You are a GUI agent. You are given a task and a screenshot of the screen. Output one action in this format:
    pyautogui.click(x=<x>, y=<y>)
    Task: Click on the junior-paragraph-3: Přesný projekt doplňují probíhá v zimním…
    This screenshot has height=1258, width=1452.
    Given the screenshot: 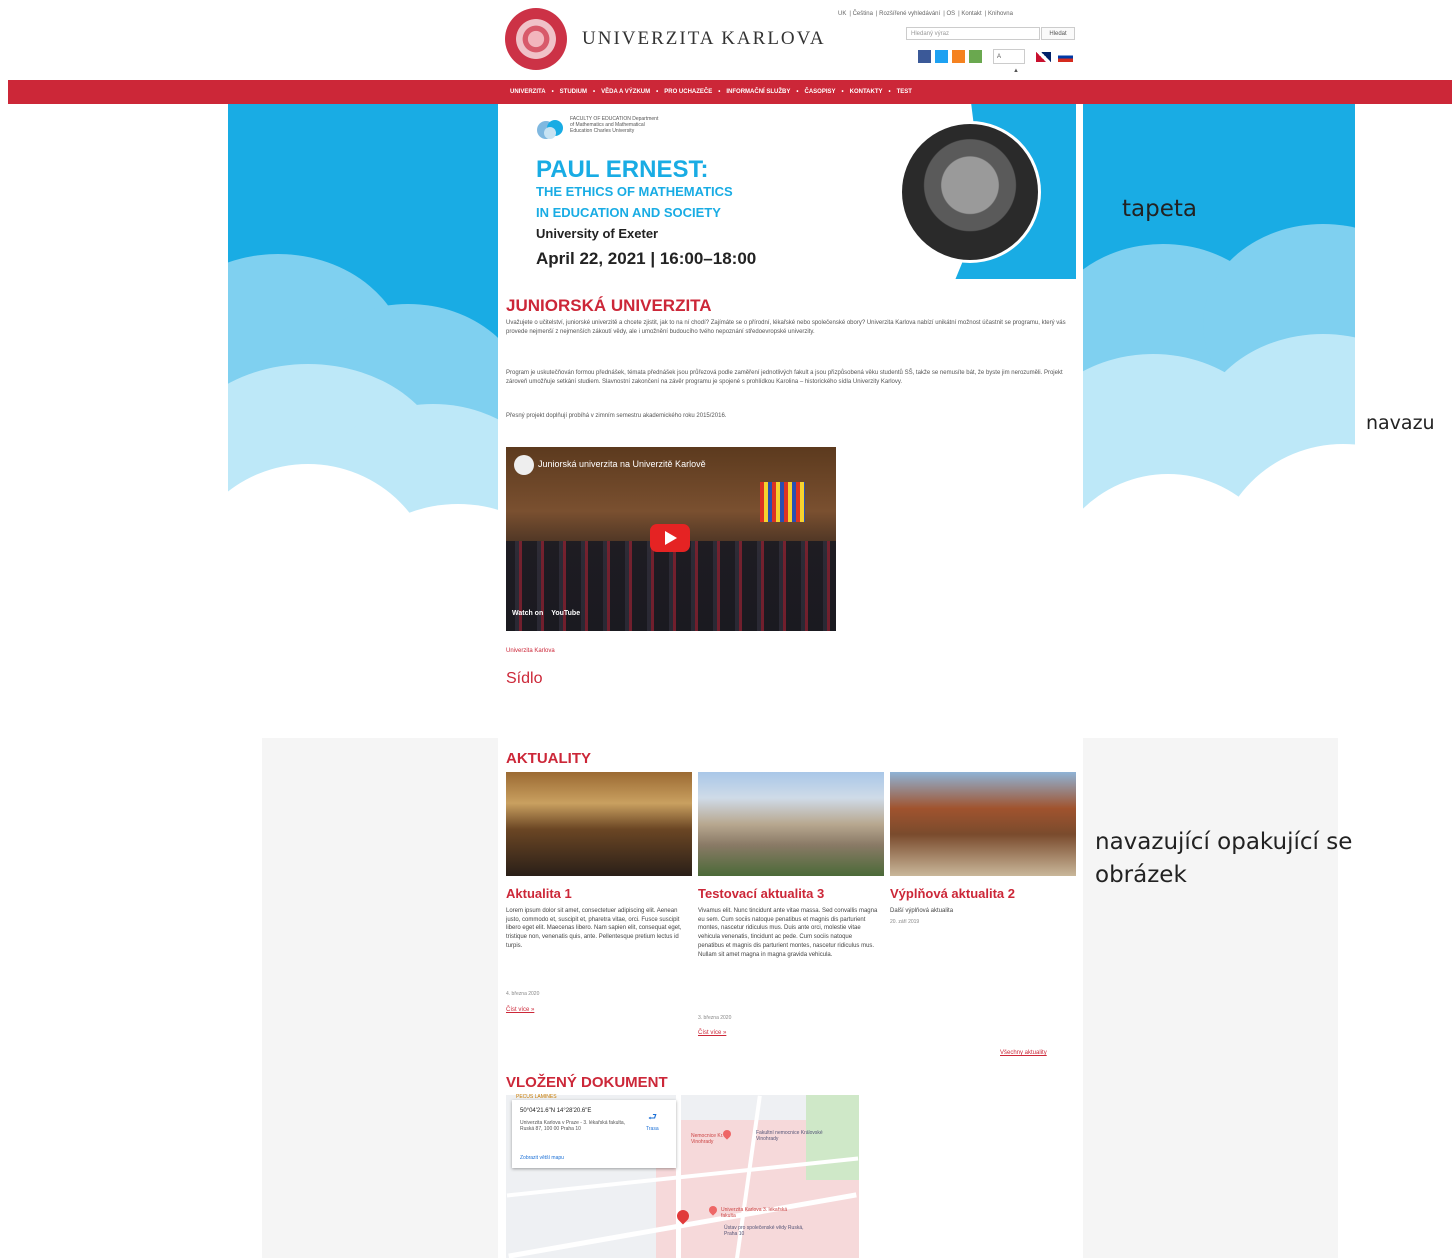 What is the action you would take?
    pyautogui.click(x=616, y=416)
    